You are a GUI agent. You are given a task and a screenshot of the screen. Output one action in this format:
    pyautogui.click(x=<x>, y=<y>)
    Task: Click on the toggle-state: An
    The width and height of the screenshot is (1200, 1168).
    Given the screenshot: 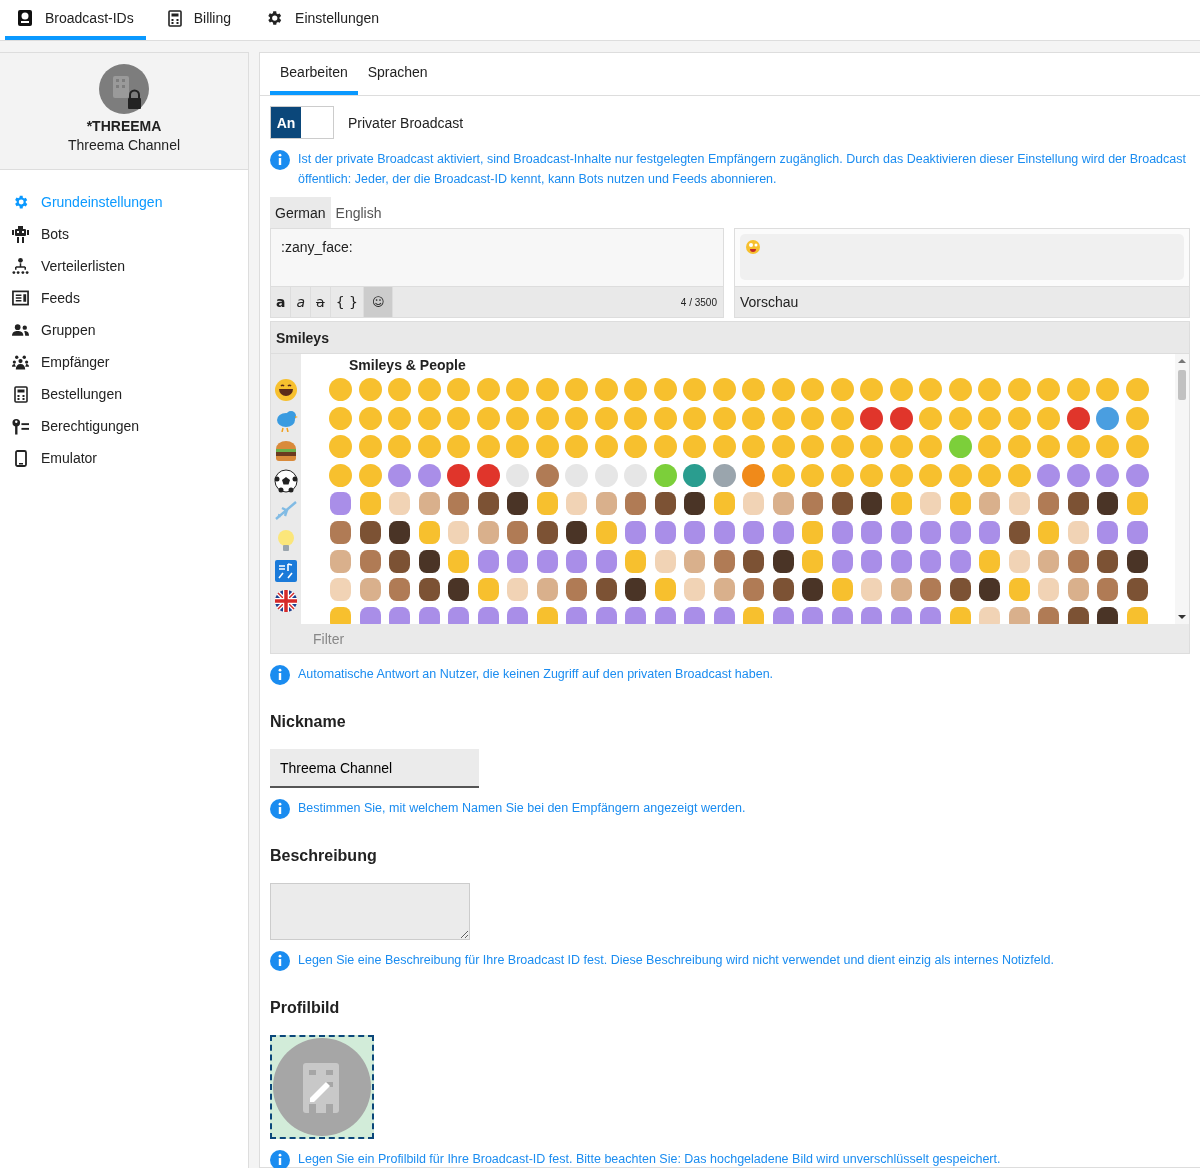 What is the action you would take?
    pyautogui.click(x=286, y=122)
    